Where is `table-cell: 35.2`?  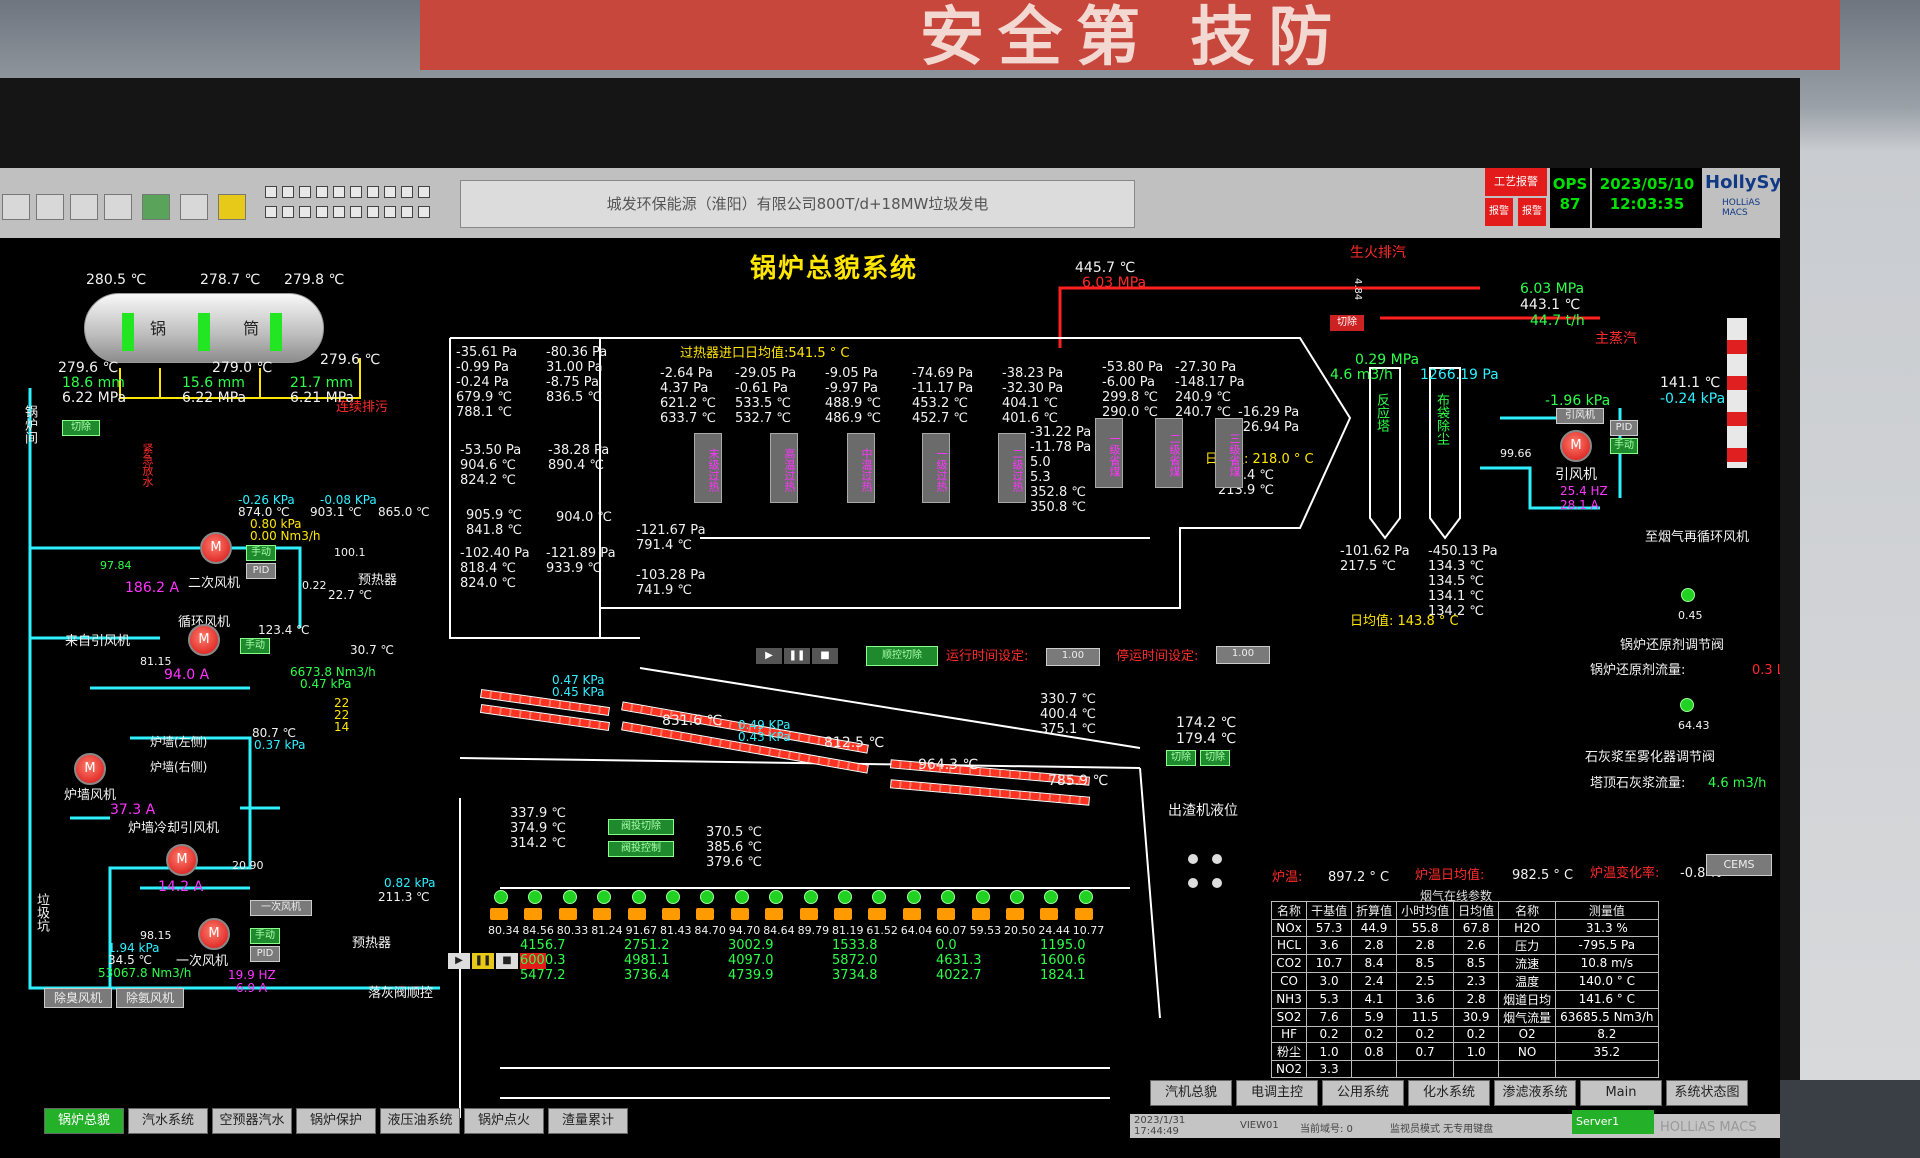 table-cell: 35.2 is located at coordinates (1607, 1051).